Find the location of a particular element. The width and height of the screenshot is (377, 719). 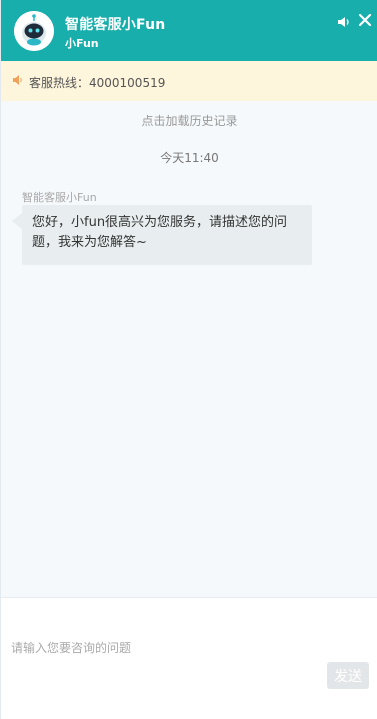

message-bubble: 您好，小fun很高兴为您服务，请描述您的问题，我来为您解答~ is located at coordinates (167, 235).